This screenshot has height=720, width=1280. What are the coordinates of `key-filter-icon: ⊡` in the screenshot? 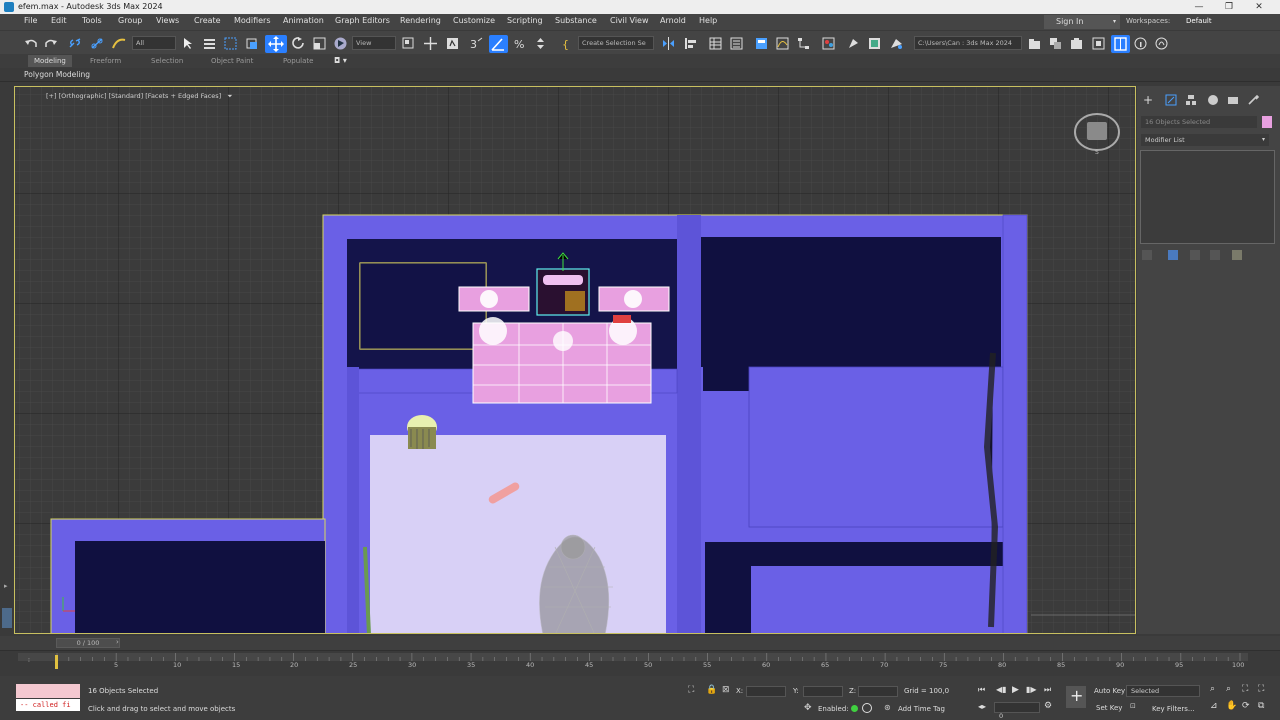 It's located at (1133, 706).